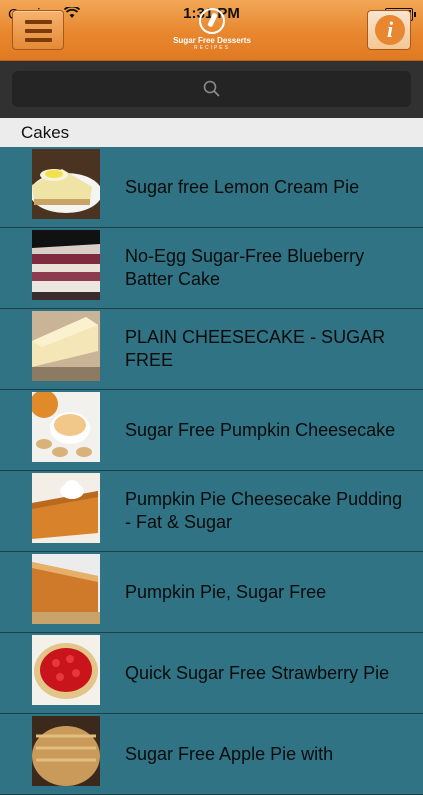  I want to click on list-item: Sugar free Lemon Cream Pie, so click(211, 187).